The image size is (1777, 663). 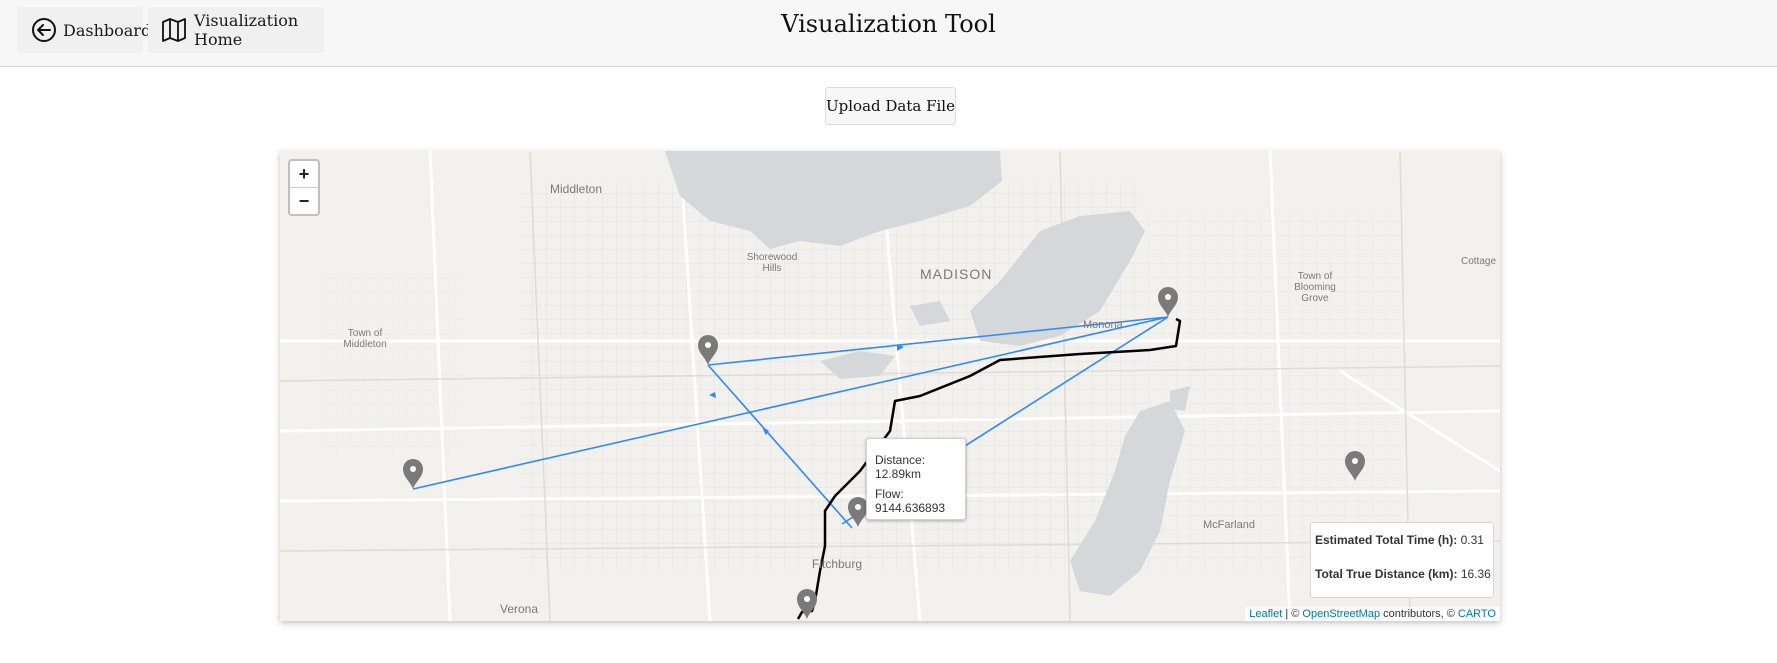 What do you see at coordinates (1477, 614) in the screenshot?
I see `carto-link: CARTO` at bounding box center [1477, 614].